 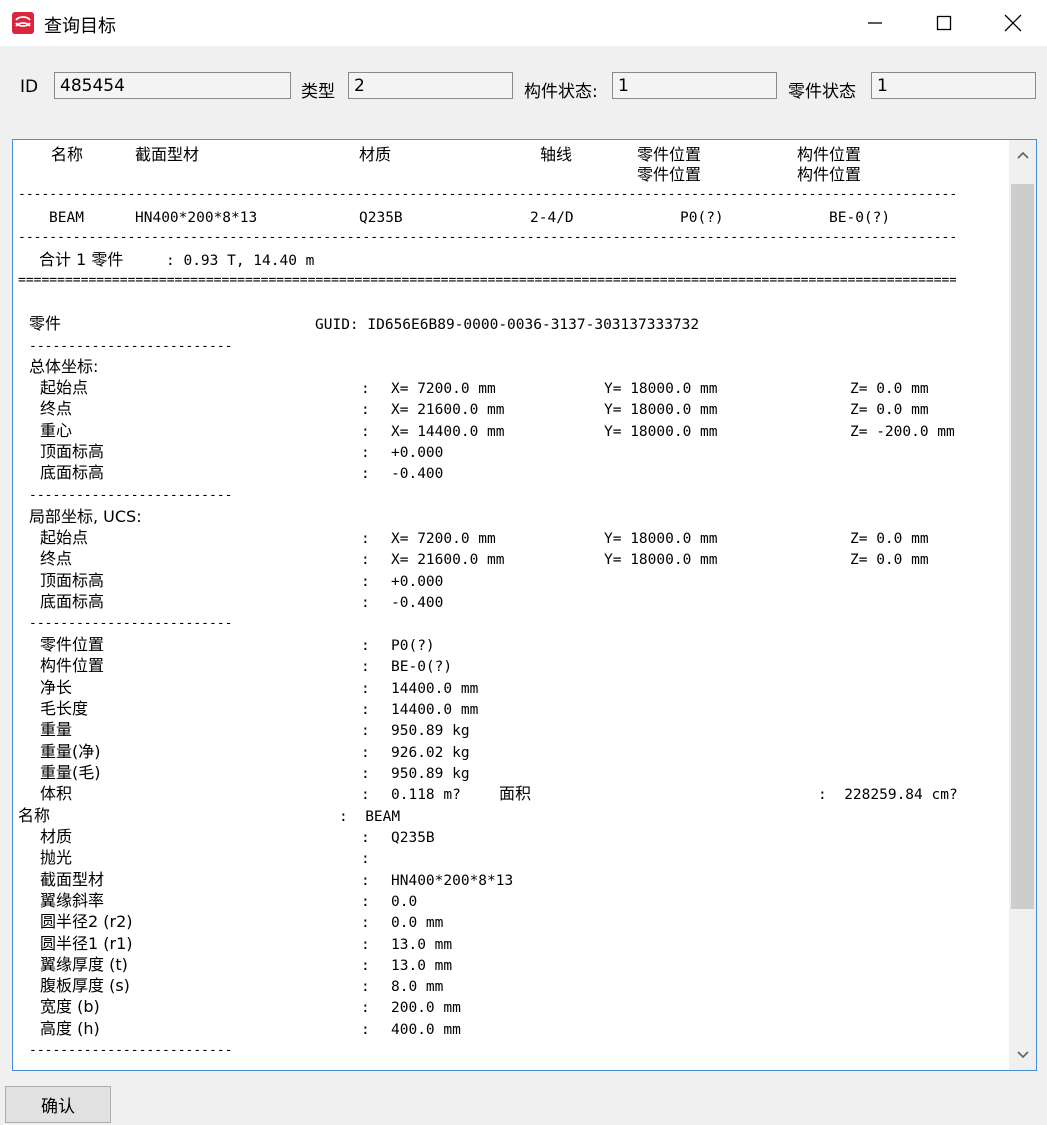 I want to click on close-button, so click(x=1012, y=23).